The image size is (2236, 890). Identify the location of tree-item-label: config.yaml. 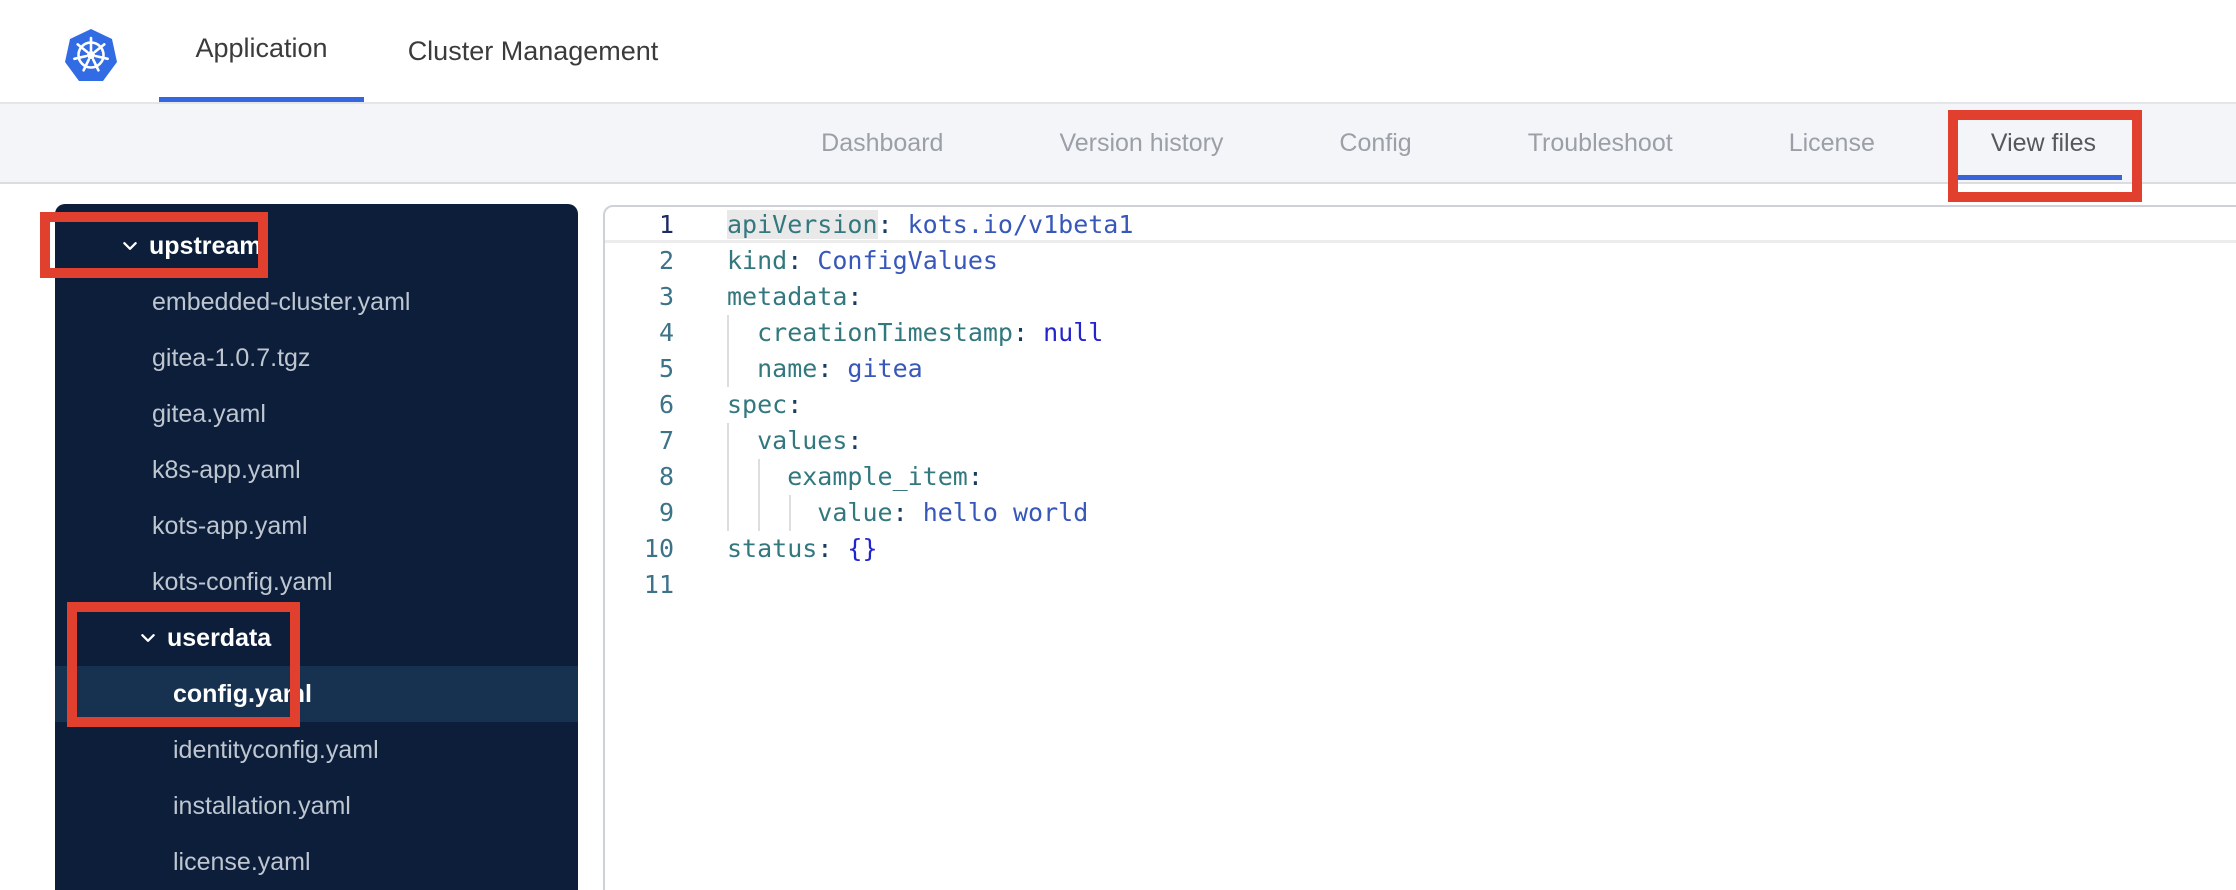
(242, 693).